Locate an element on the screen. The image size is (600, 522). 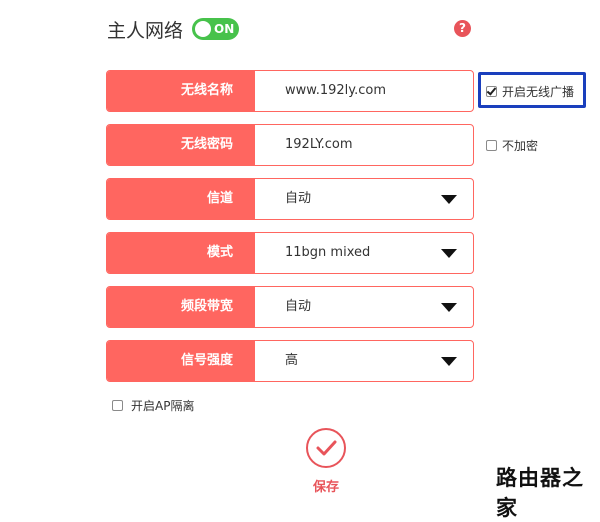
no-encrypt-checkbox: 不加密 is located at coordinates (512, 145).